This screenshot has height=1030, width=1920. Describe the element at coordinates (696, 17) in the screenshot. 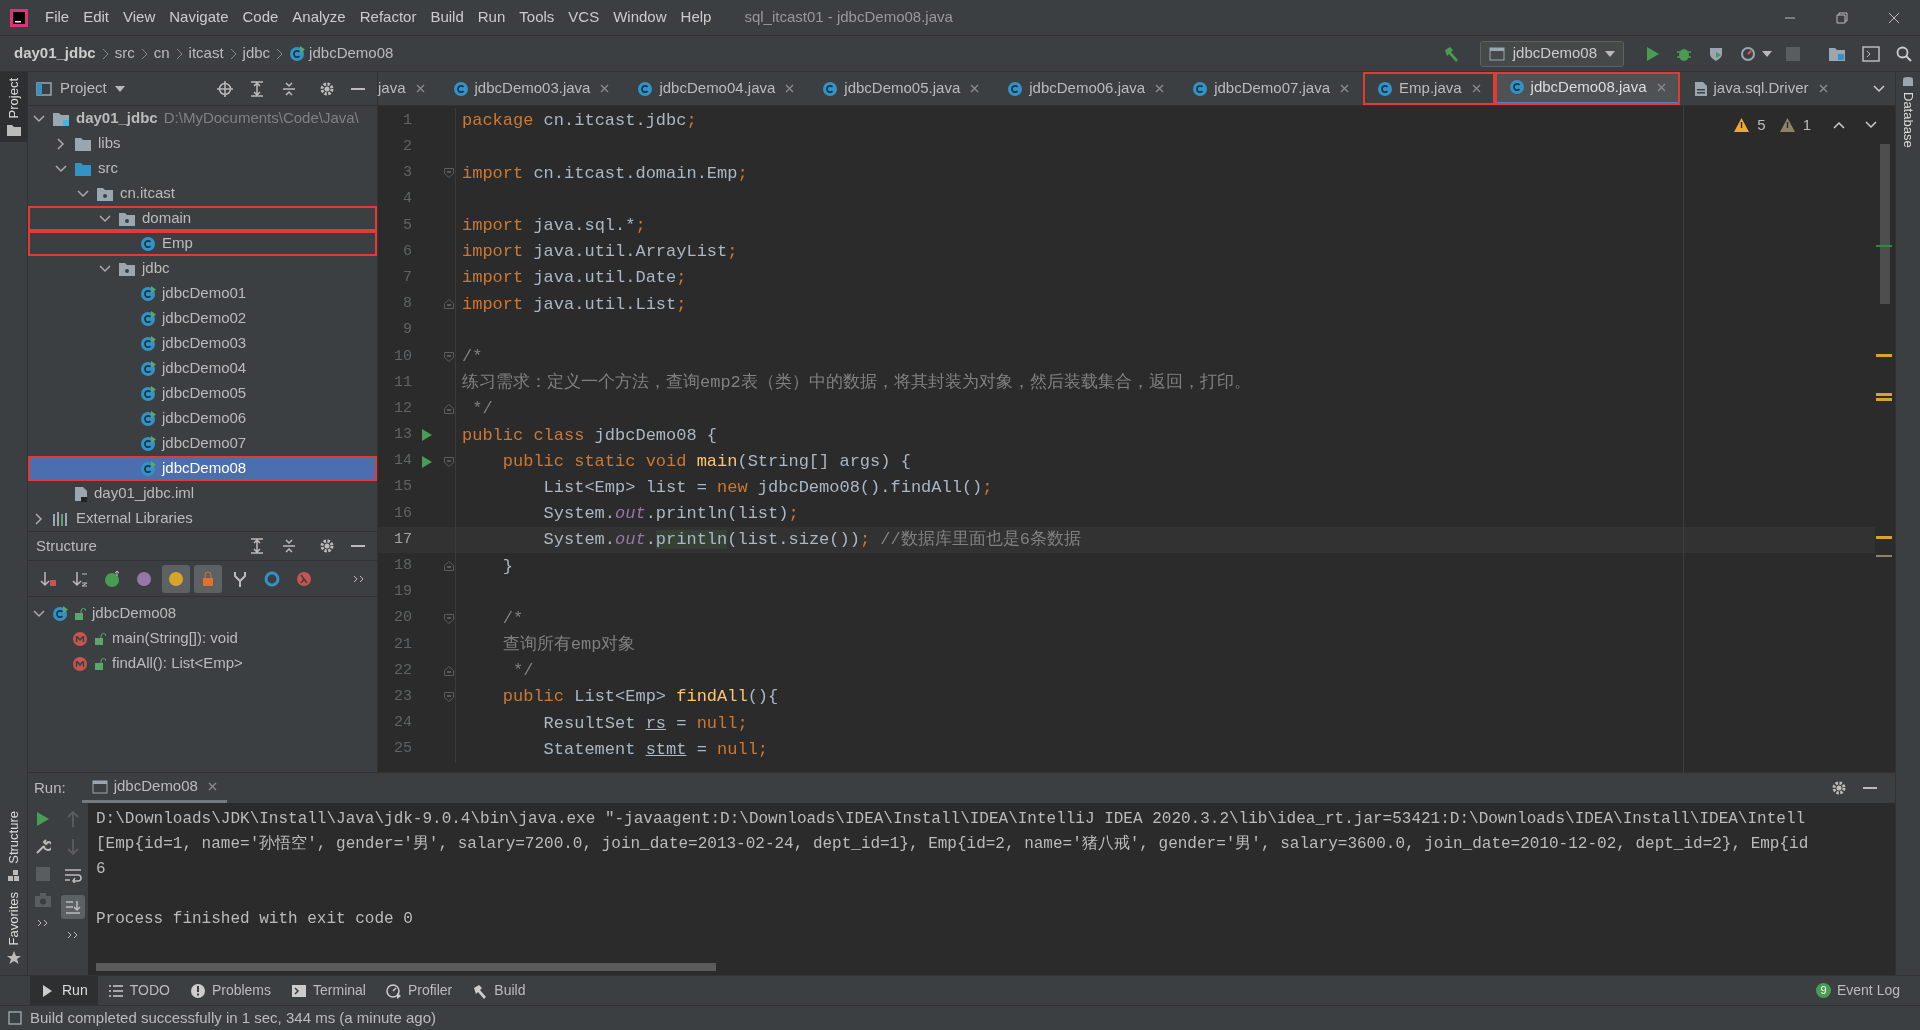

I see `menu-item: Help` at that location.